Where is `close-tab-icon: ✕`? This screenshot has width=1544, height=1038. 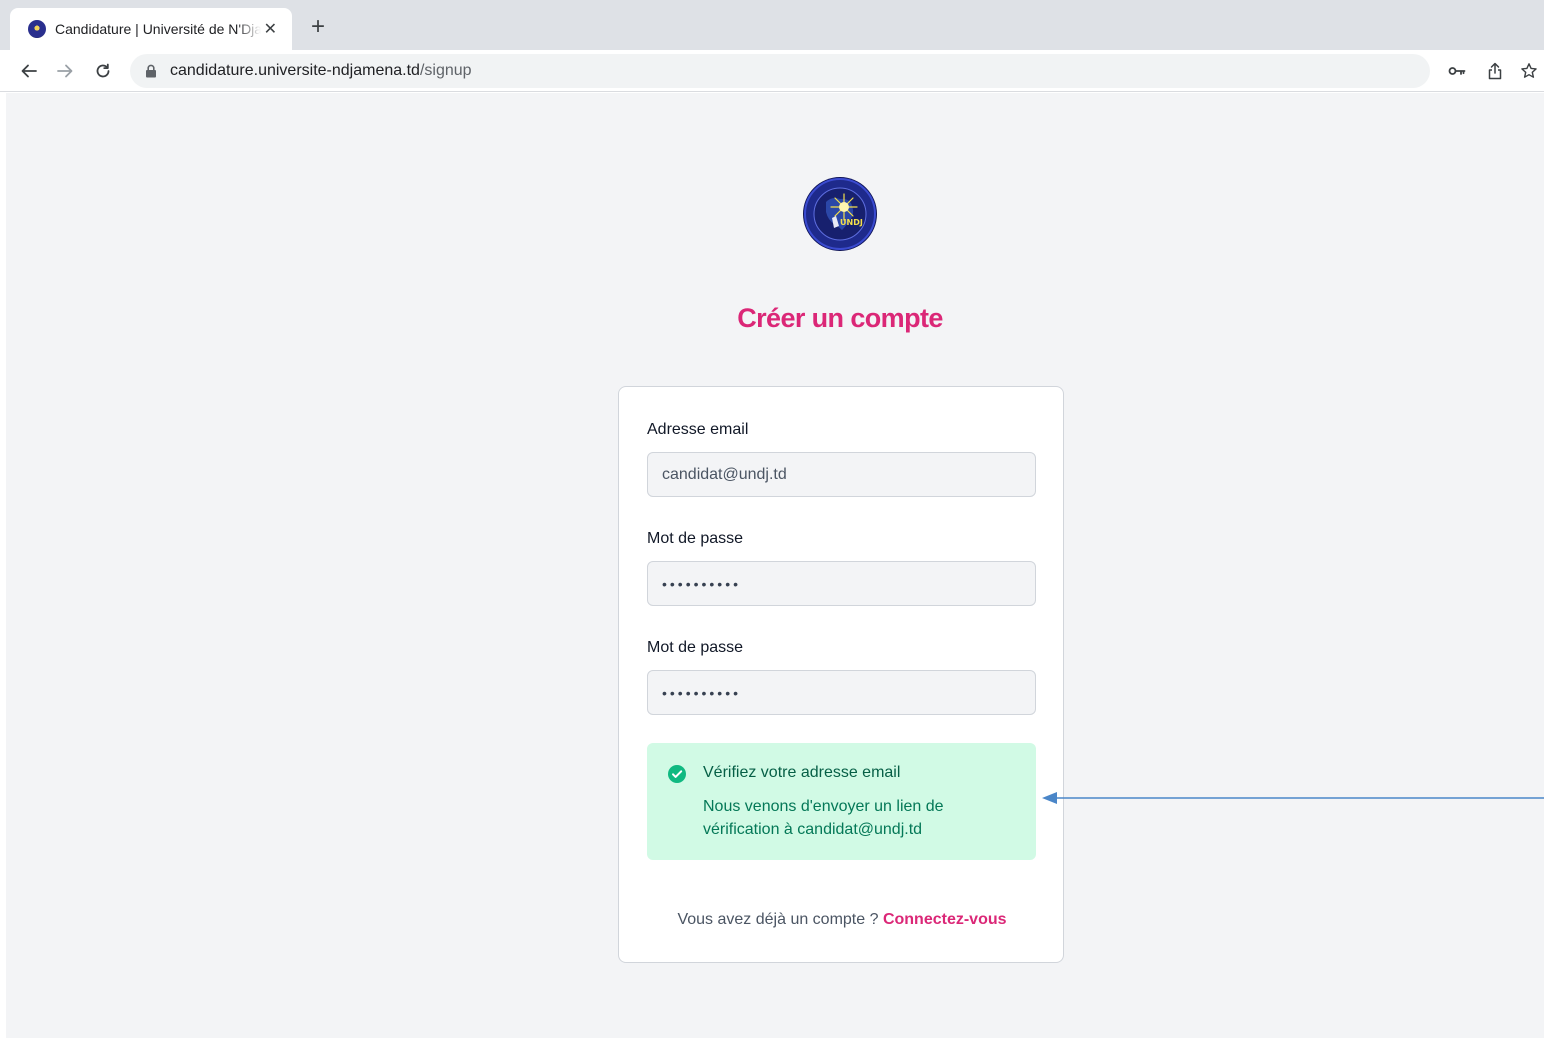
close-tab-icon: ✕ is located at coordinates (270, 29).